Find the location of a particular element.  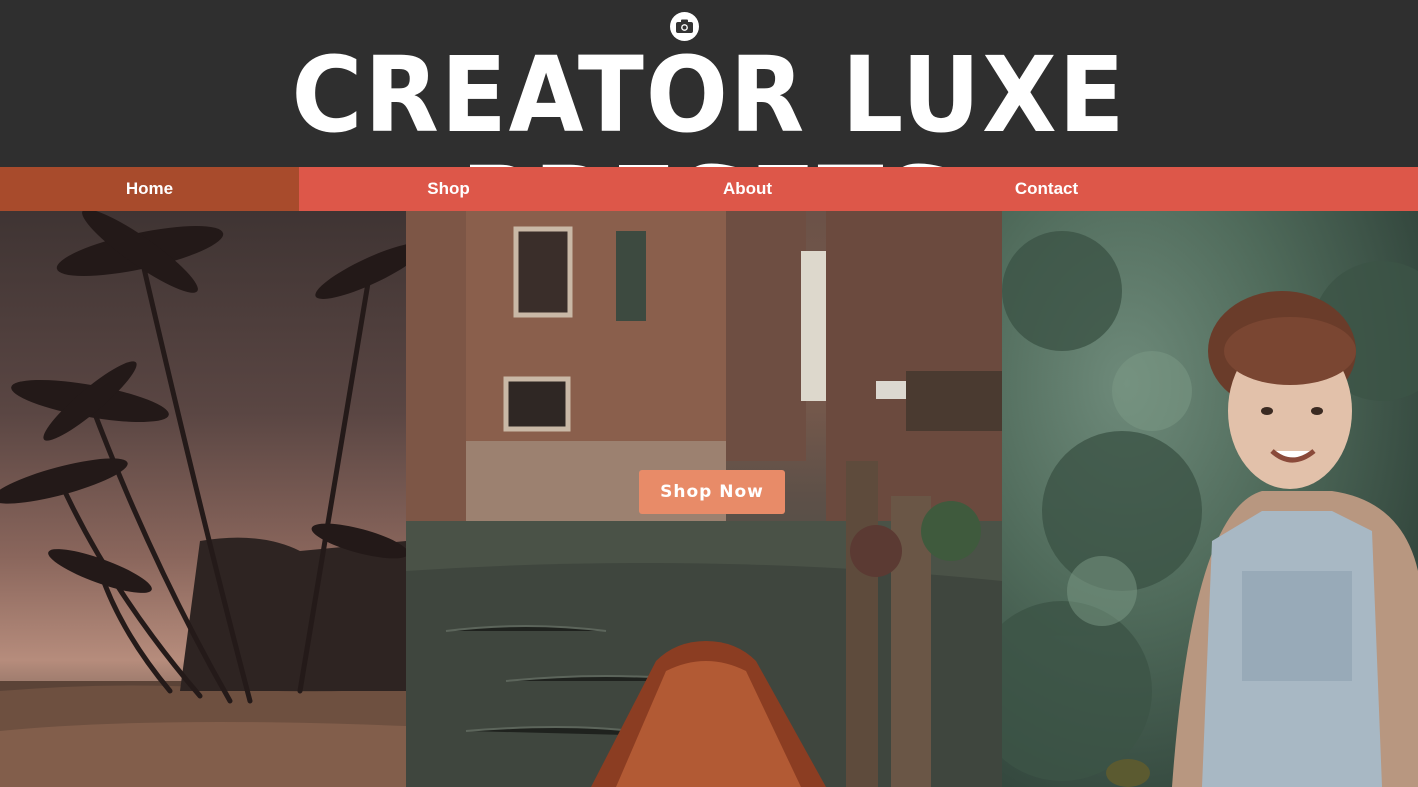

nav-item-home: Home is located at coordinates (149, 189).